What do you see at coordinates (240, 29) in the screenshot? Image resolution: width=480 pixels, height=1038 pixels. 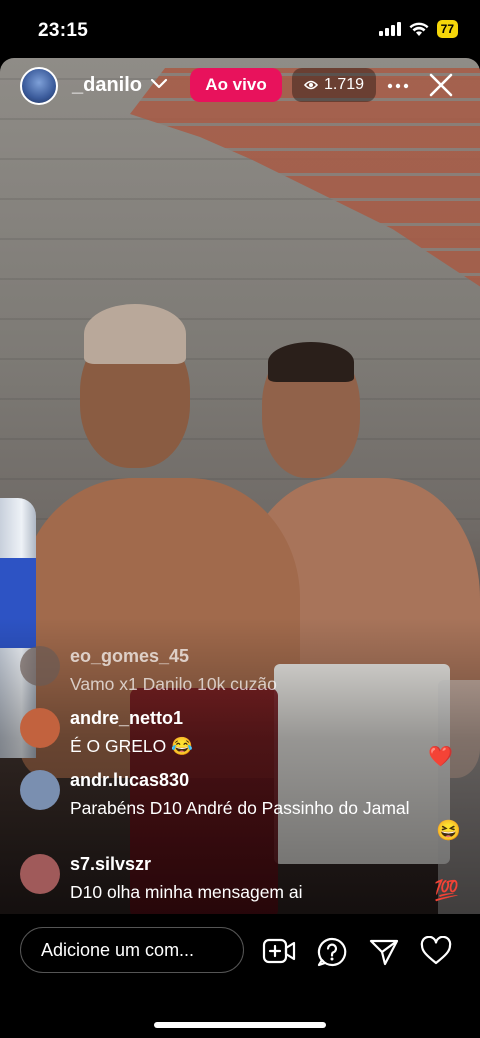 I see `status-bar: 23:15 77` at bounding box center [240, 29].